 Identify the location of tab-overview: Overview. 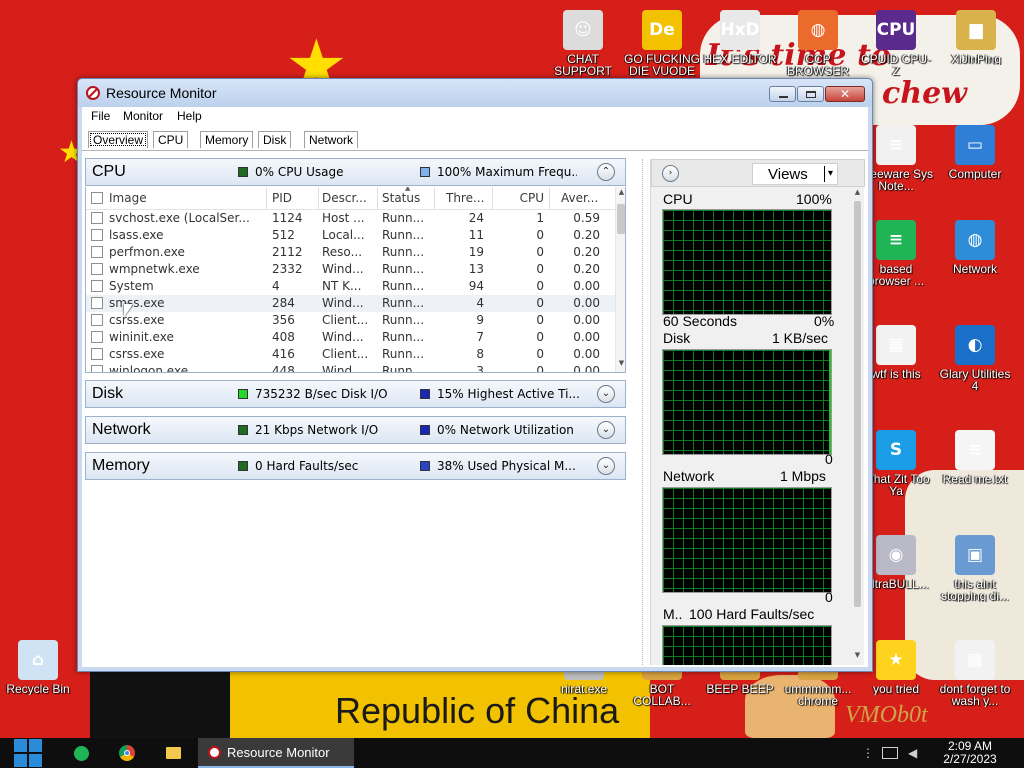
(118, 139).